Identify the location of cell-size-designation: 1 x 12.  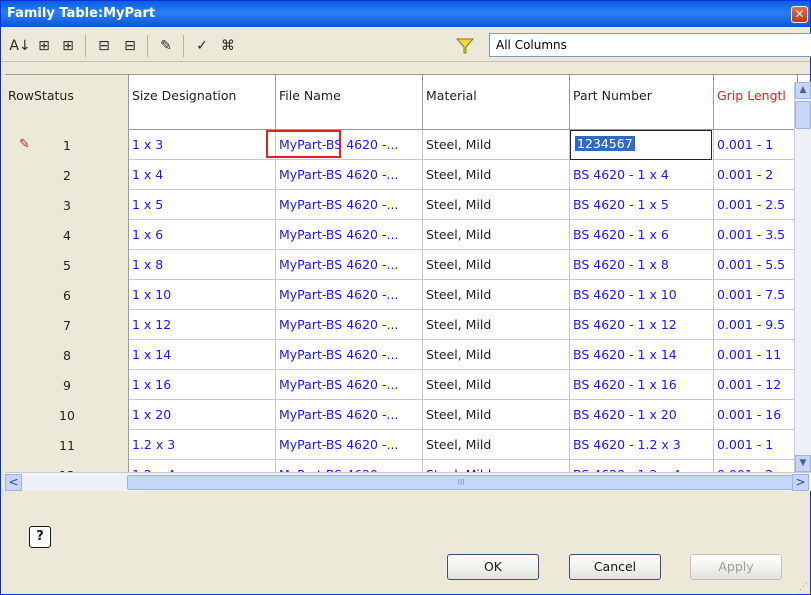
(202, 325).